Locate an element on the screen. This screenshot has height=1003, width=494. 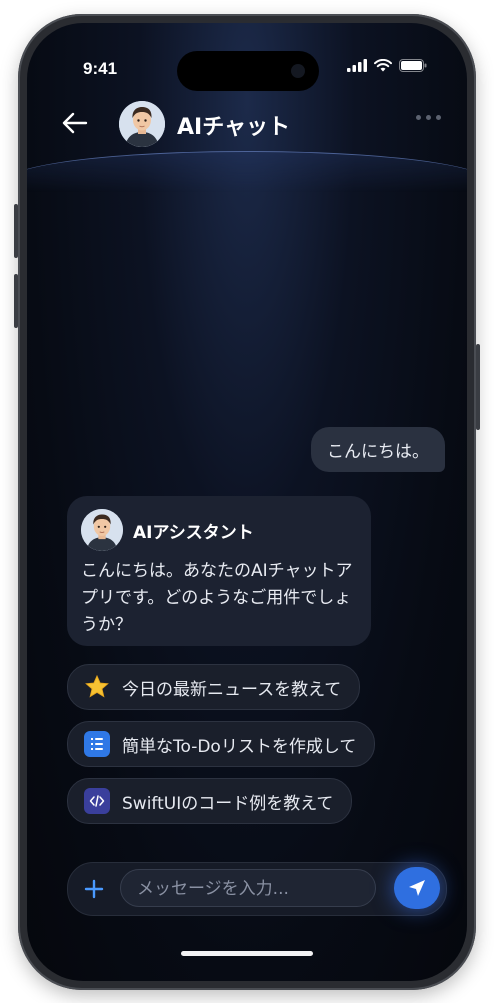
ai-sender-name: AIアシスタント is located at coordinates (193, 532).